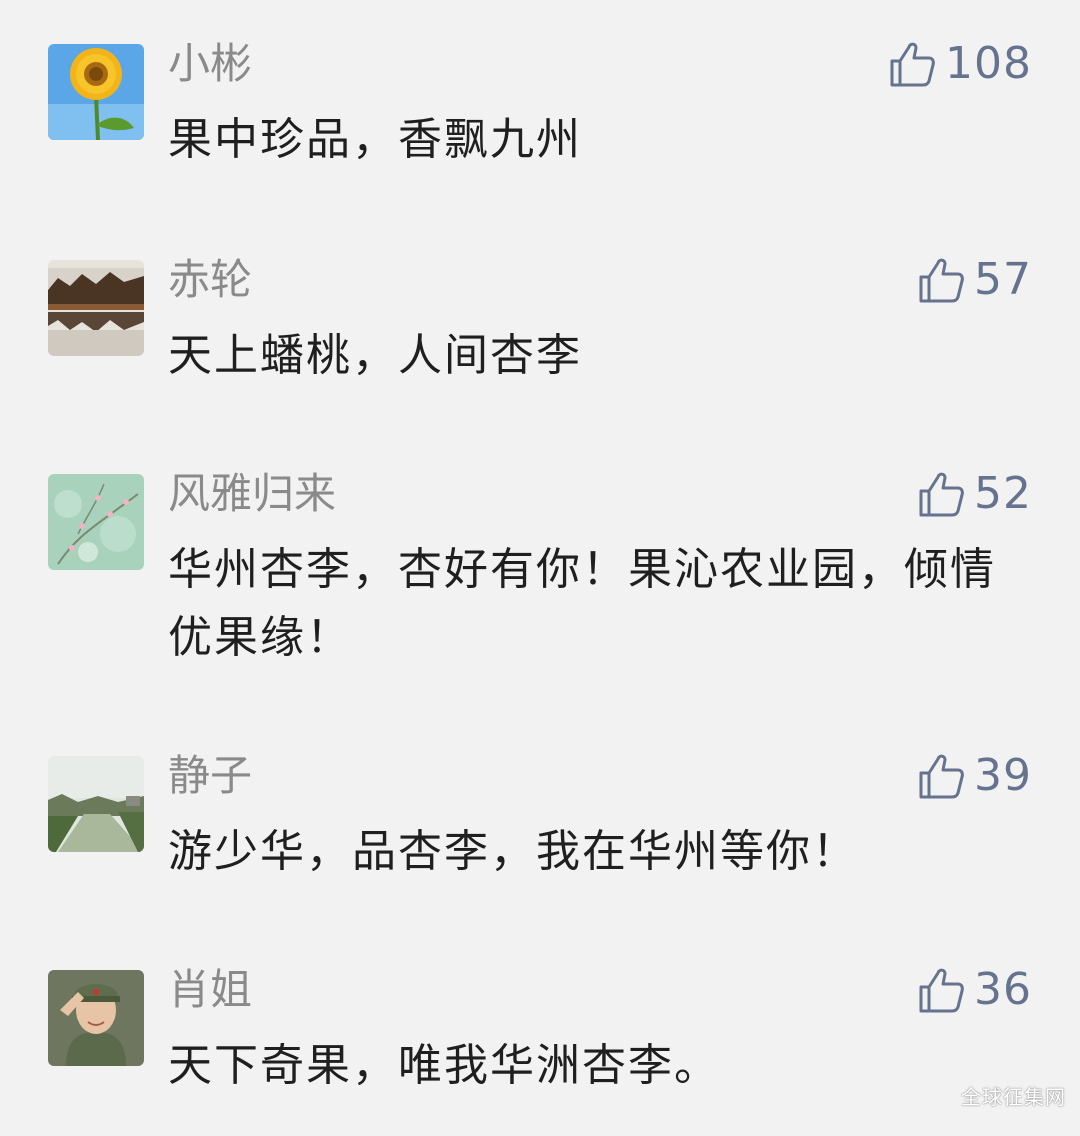 The image size is (1080, 1136). What do you see at coordinates (96, 804) in the screenshot?
I see `river-avatar-icon` at bounding box center [96, 804].